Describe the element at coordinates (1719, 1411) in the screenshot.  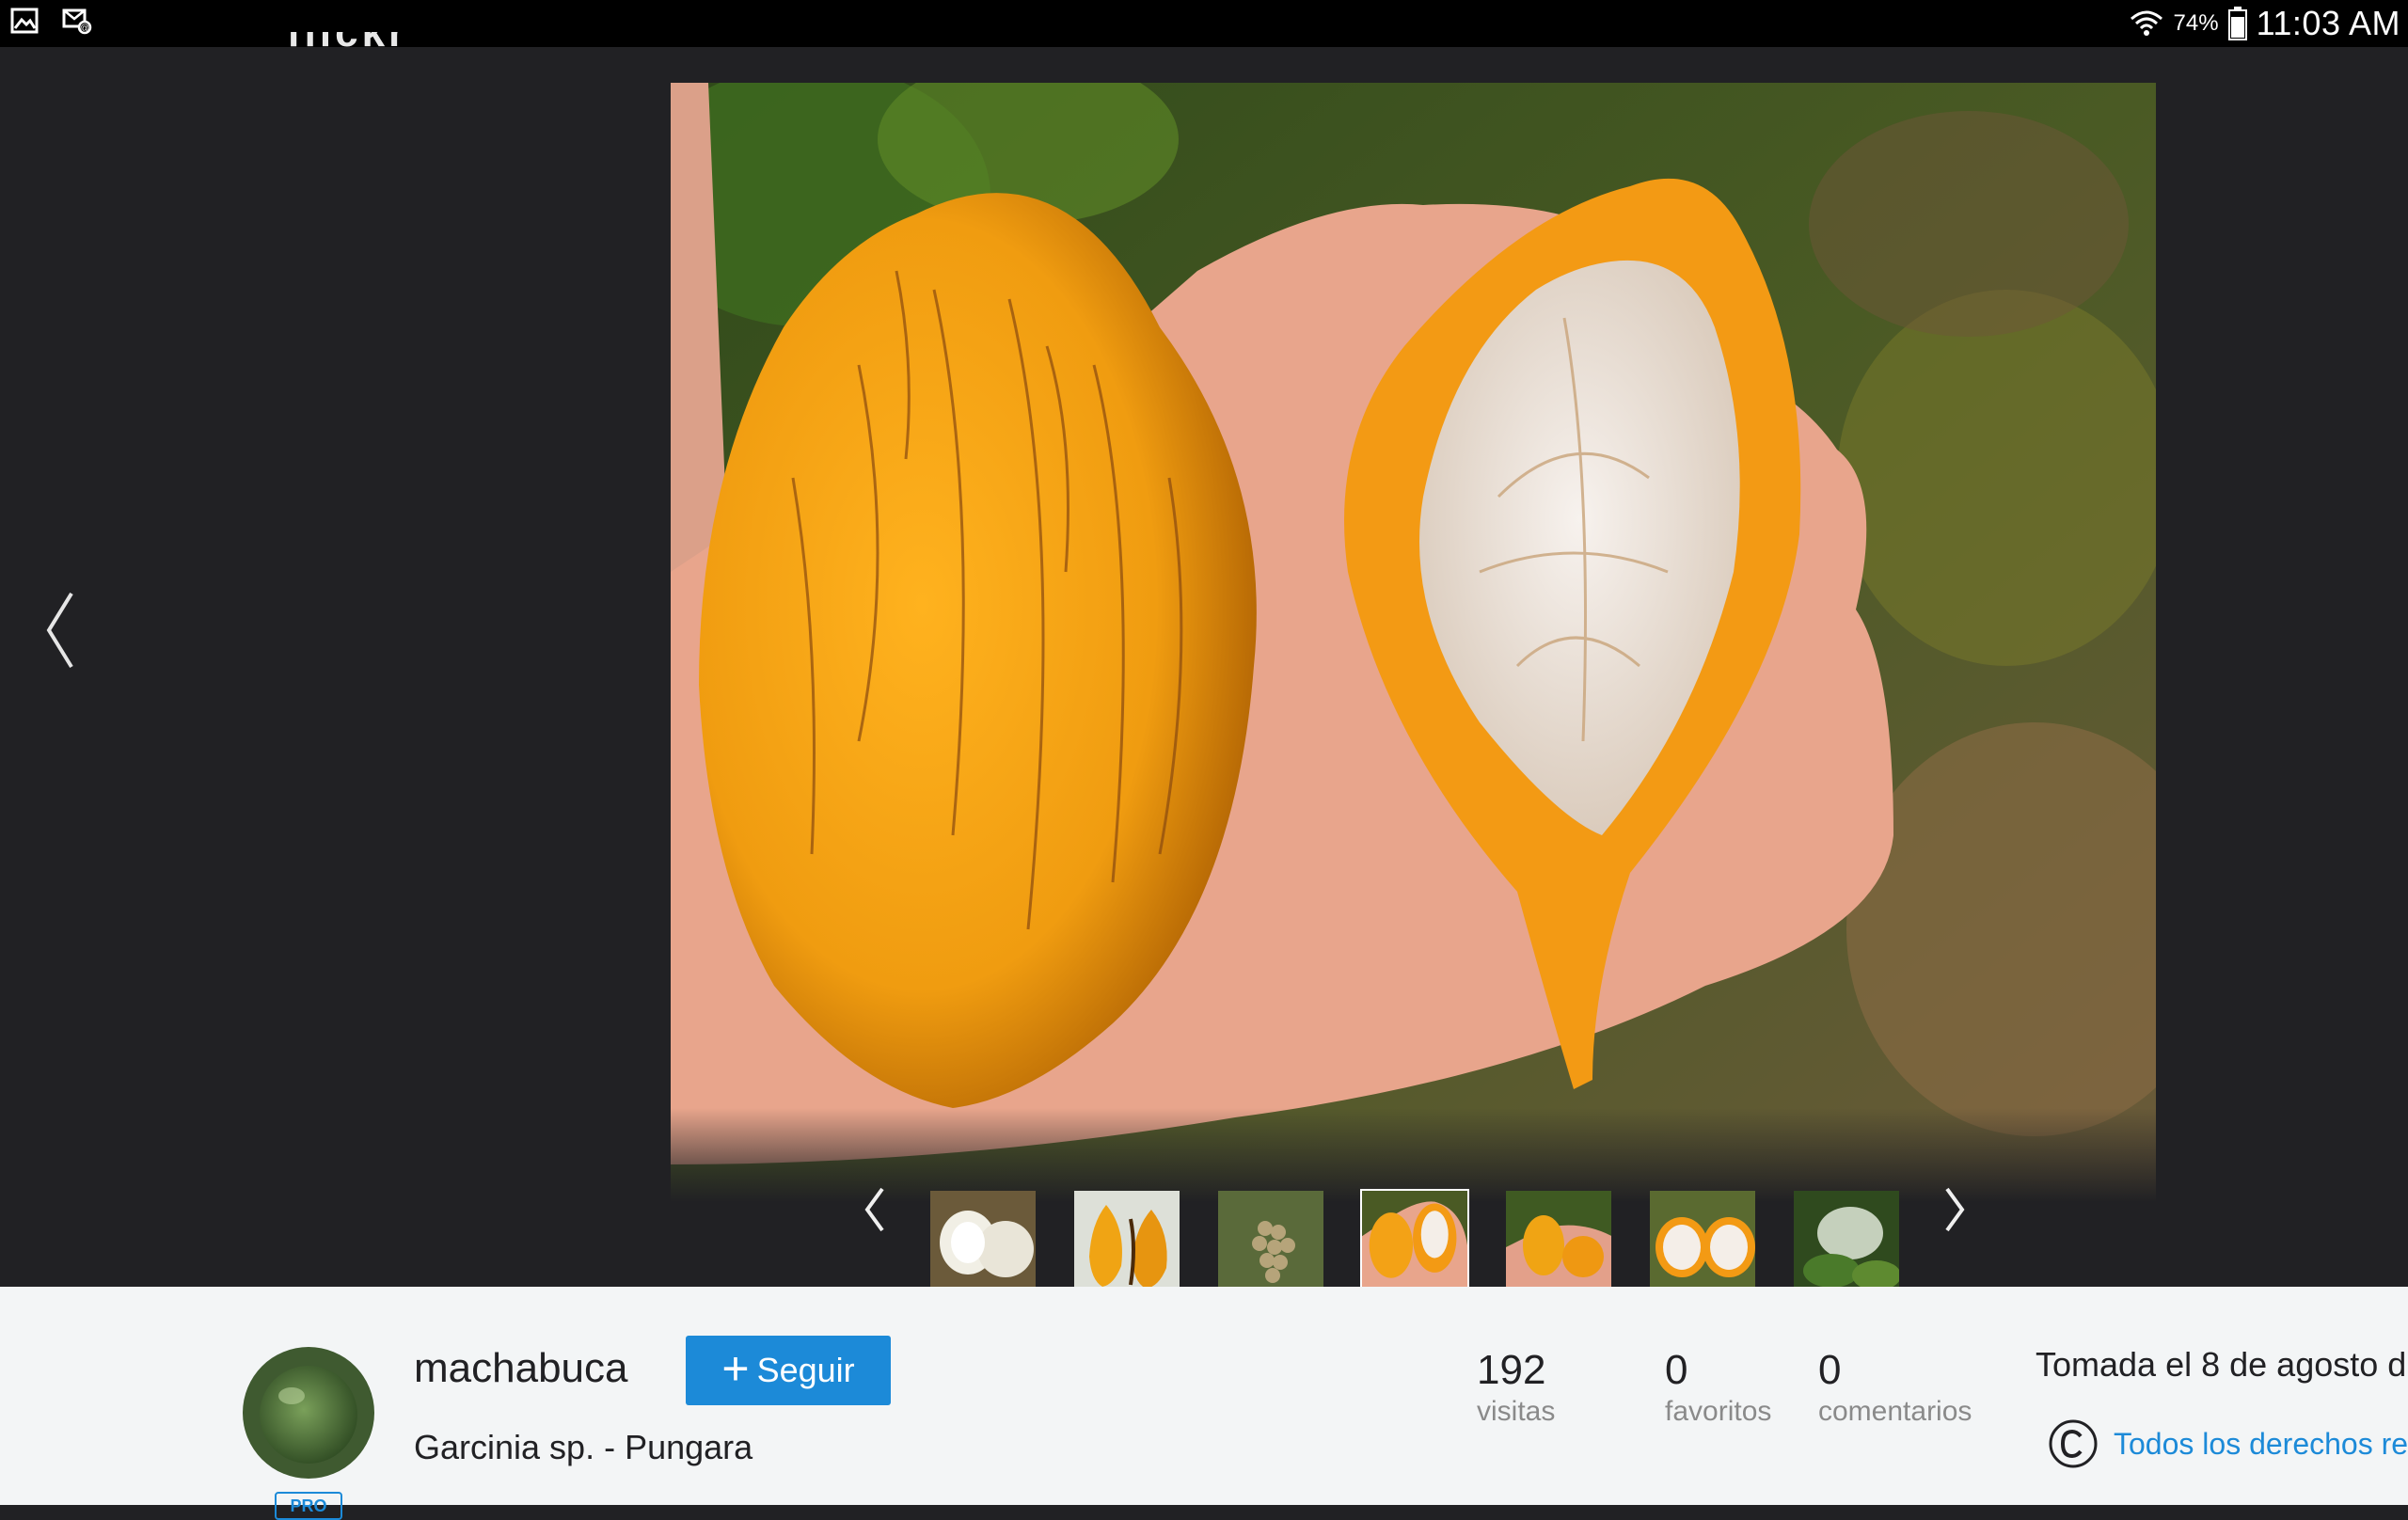
I see `favorites-label: favoritos` at that location.